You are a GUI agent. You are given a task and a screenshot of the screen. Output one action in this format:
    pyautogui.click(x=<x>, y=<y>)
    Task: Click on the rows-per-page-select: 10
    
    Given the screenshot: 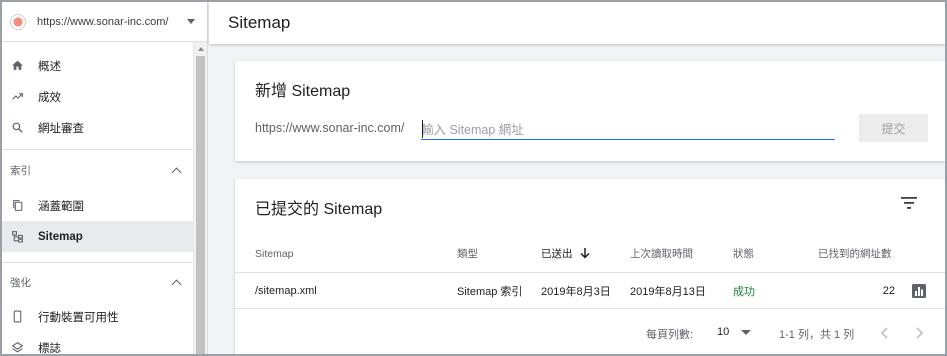 What is the action you would take?
    pyautogui.click(x=723, y=332)
    